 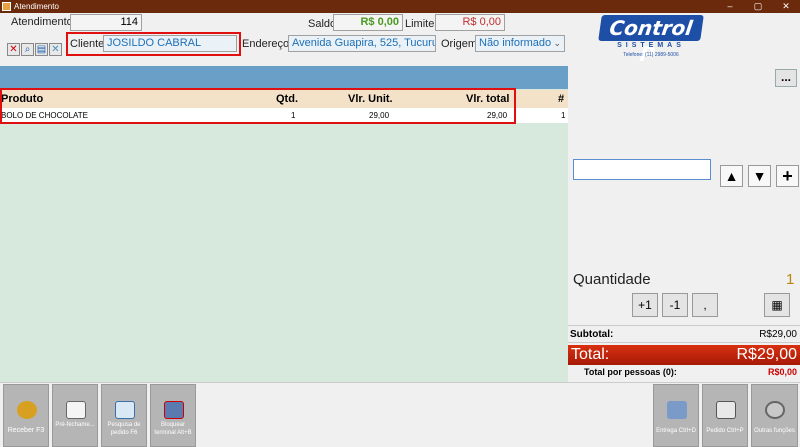 I want to click on delete-icon: ✕, so click(x=13, y=49).